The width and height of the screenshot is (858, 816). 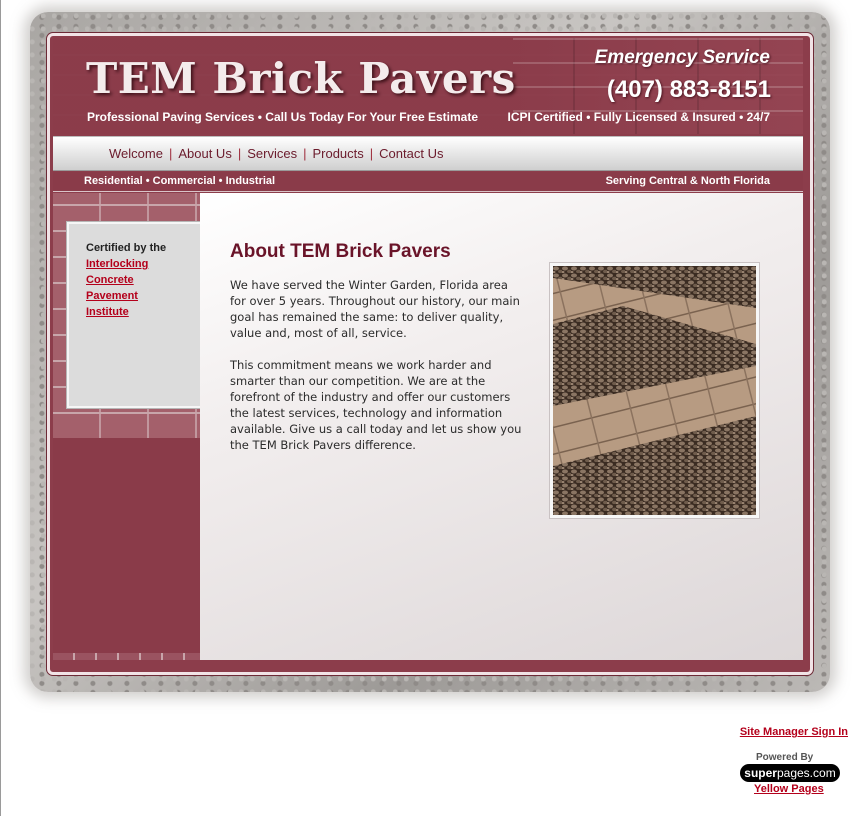 I want to click on powered-by-label: Powered By, so click(x=785, y=757).